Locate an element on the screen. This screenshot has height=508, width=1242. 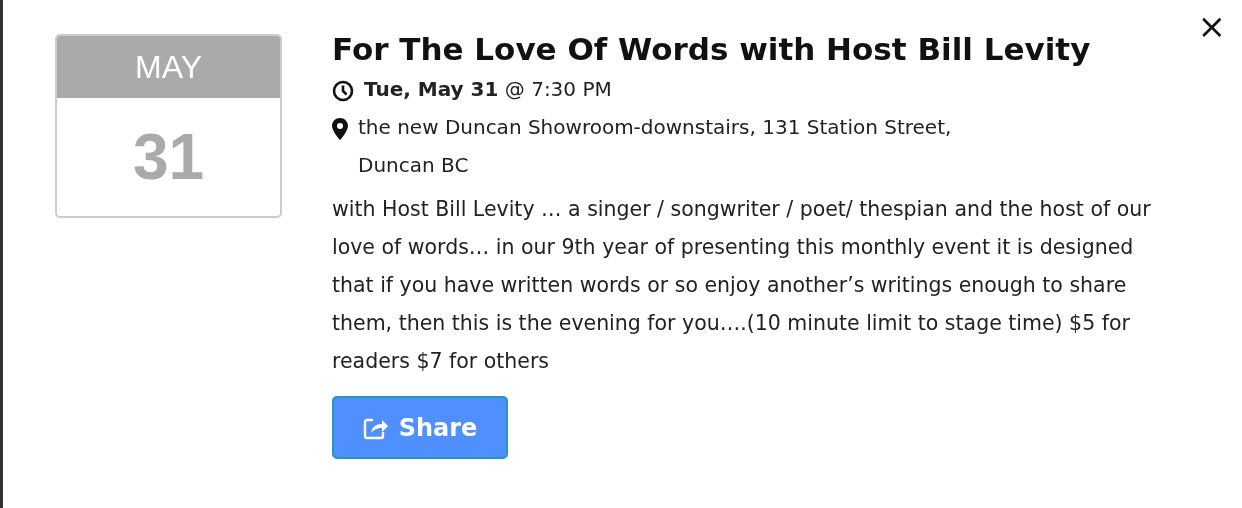
calendar-month: MAY is located at coordinates (168, 67).